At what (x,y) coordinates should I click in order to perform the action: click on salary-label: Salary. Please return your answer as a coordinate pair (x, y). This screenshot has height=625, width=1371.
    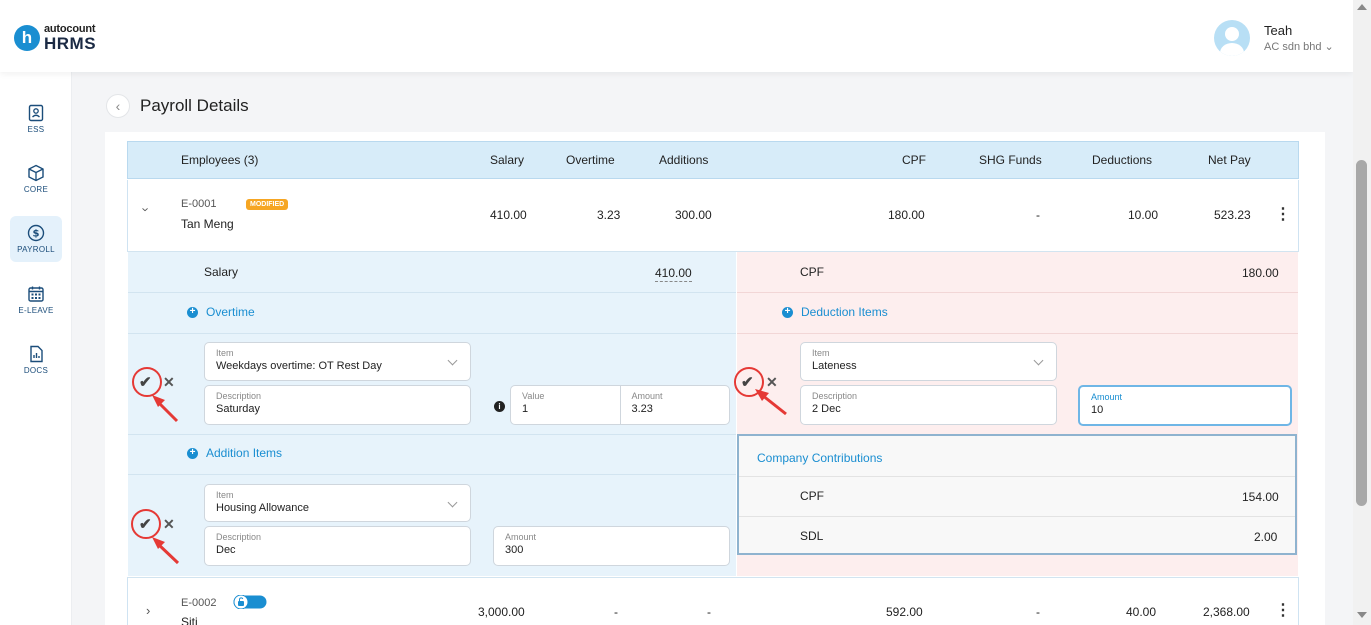
    Looking at the image, I should click on (221, 272).